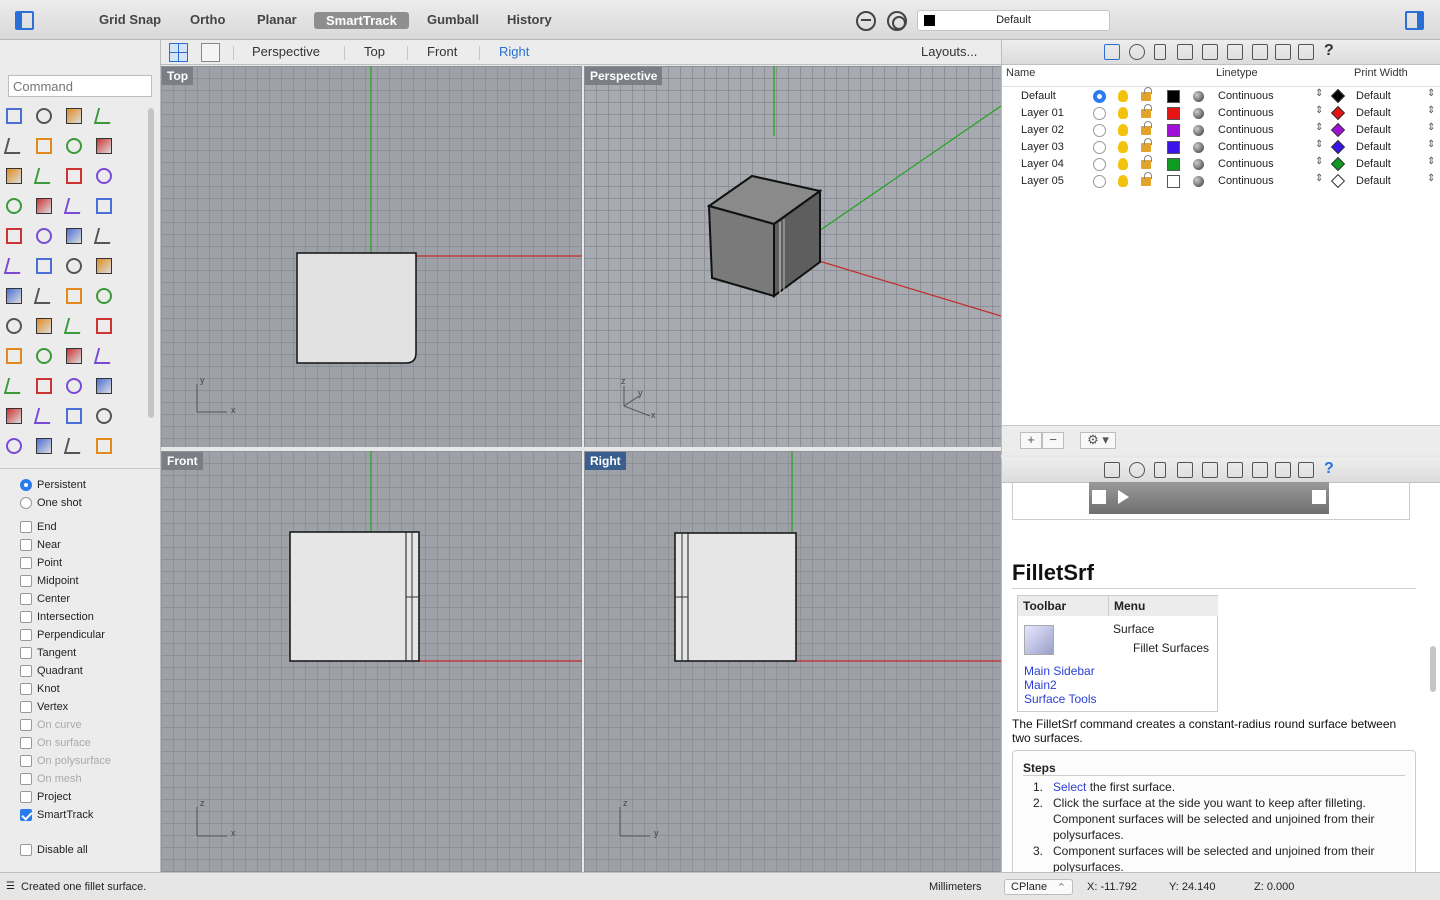  I want to click on extrude-tool-icon, so click(104, 206).